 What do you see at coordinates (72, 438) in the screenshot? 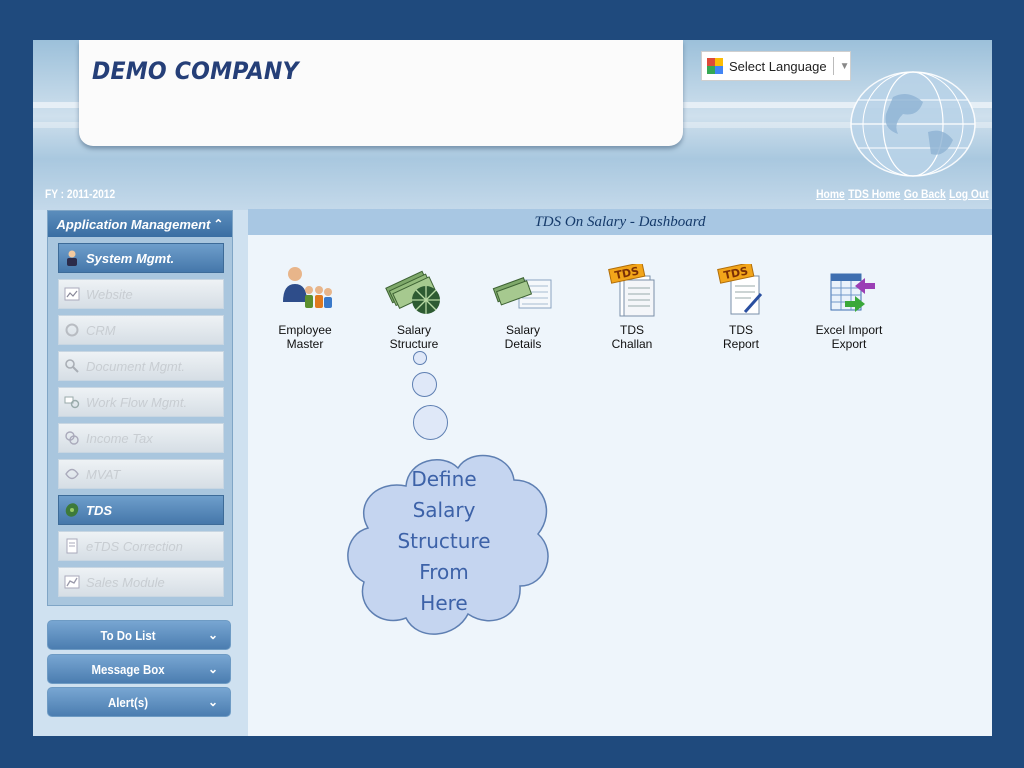
I see `income-tax-icon` at bounding box center [72, 438].